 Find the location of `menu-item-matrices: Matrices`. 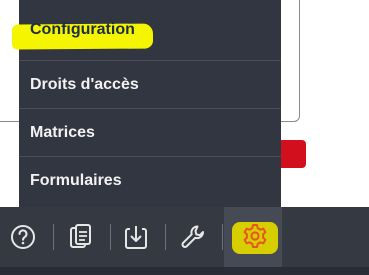

menu-item-matrices: Matrices is located at coordinates (150, 133).